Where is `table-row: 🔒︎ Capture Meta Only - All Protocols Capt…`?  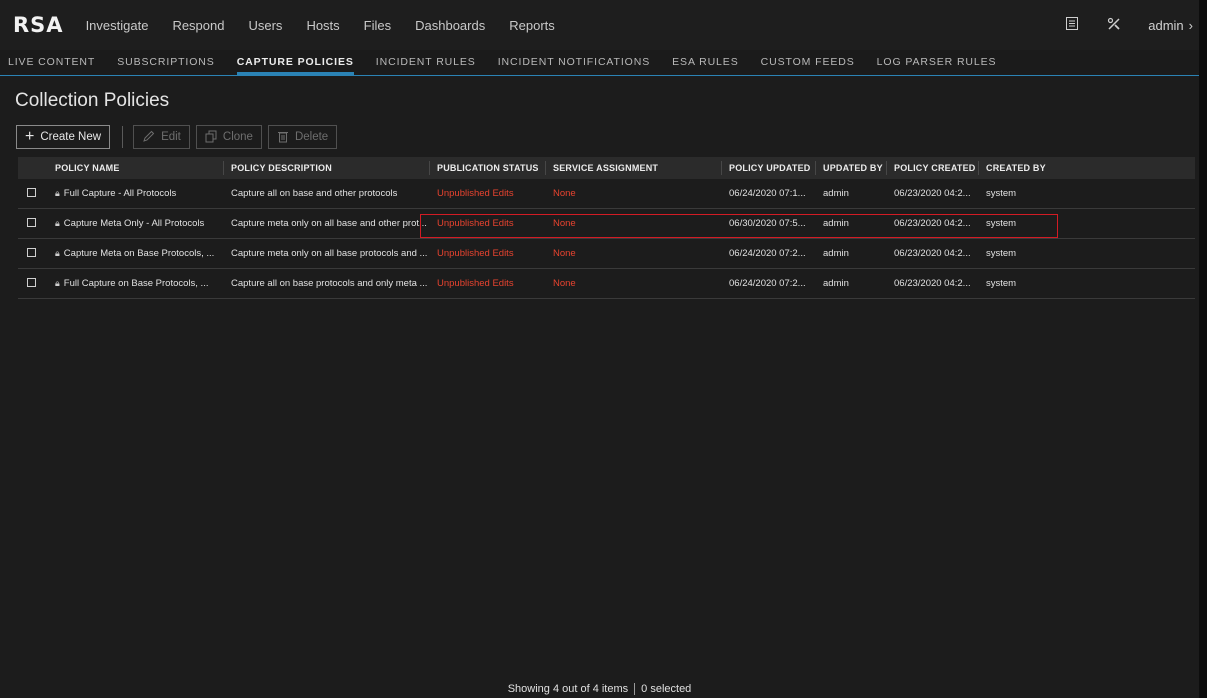 table-row: 🔒︎ Capture Meta Only - All Protocols Capt… is located at coordinates (606, 224).